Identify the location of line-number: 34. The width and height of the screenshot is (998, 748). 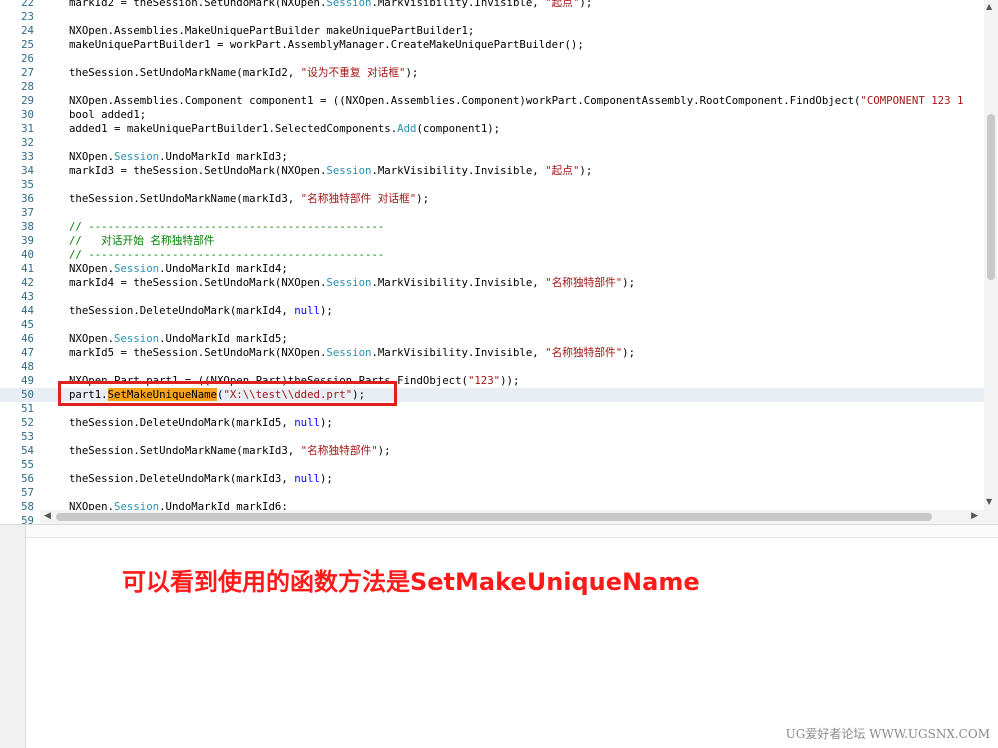
(27, 170).